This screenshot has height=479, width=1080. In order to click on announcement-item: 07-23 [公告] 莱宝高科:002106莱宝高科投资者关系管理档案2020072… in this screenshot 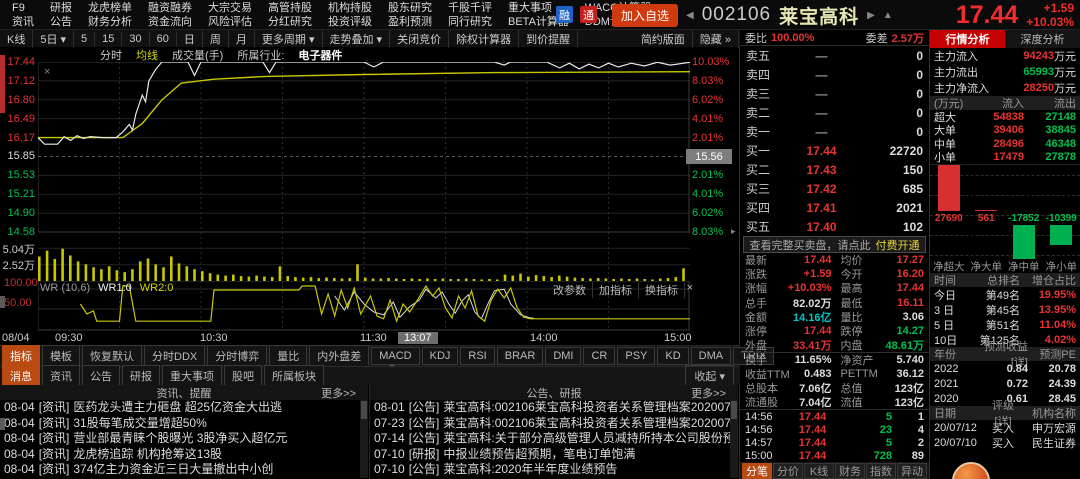, I will do `click(556, 424)`.